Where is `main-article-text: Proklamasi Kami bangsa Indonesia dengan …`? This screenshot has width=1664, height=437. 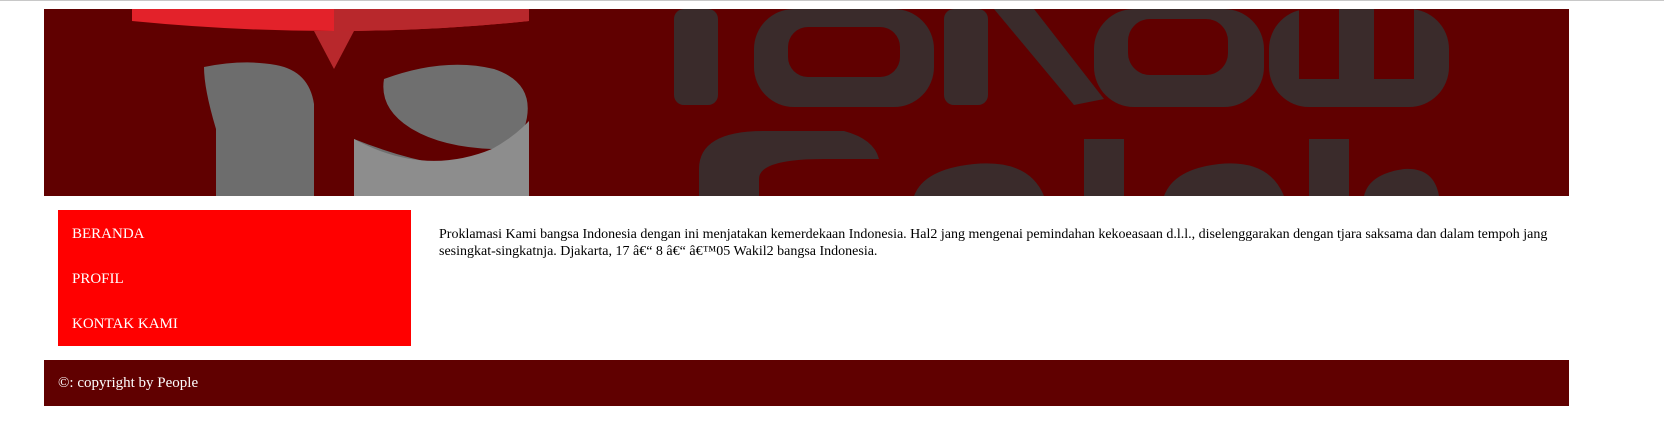 main-article-text: Proklamasi Kami bangsa Indonesia dengan … is located at coordinates (993, 243).